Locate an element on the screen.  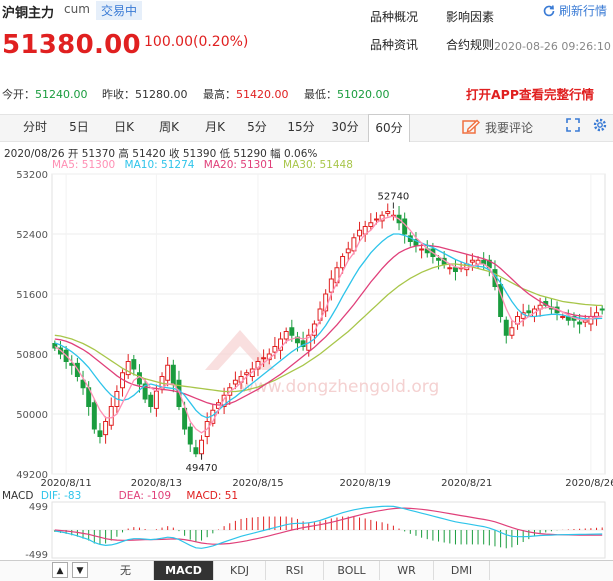
macd-value-legend: MACD: 51 is located at coordinates (212, 496).